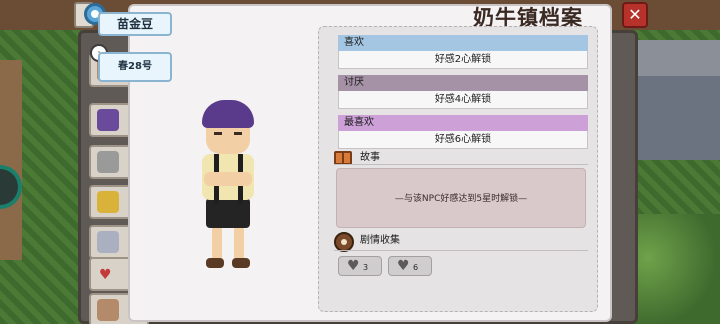 This screenshot has width=720, height=324. I want to click on story-collect-button: ♥ 3, so click(360, 266).